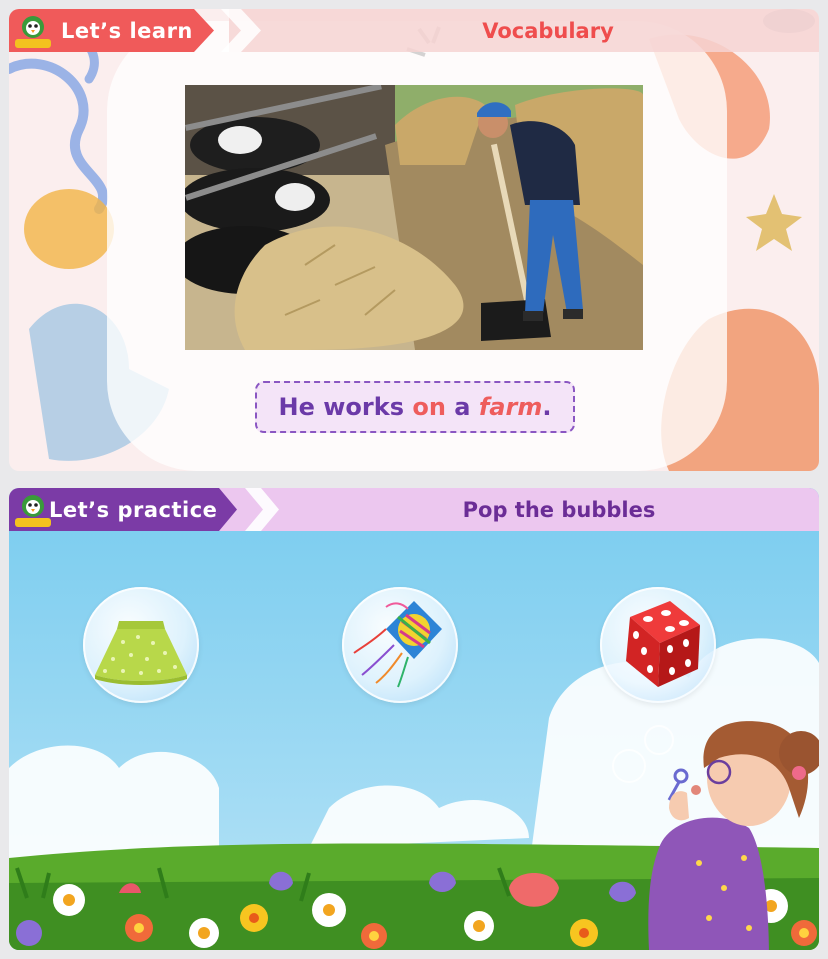 The width and height of the screenshot is (828, 959). I want to click on bubble-dice, so click(658, 645).